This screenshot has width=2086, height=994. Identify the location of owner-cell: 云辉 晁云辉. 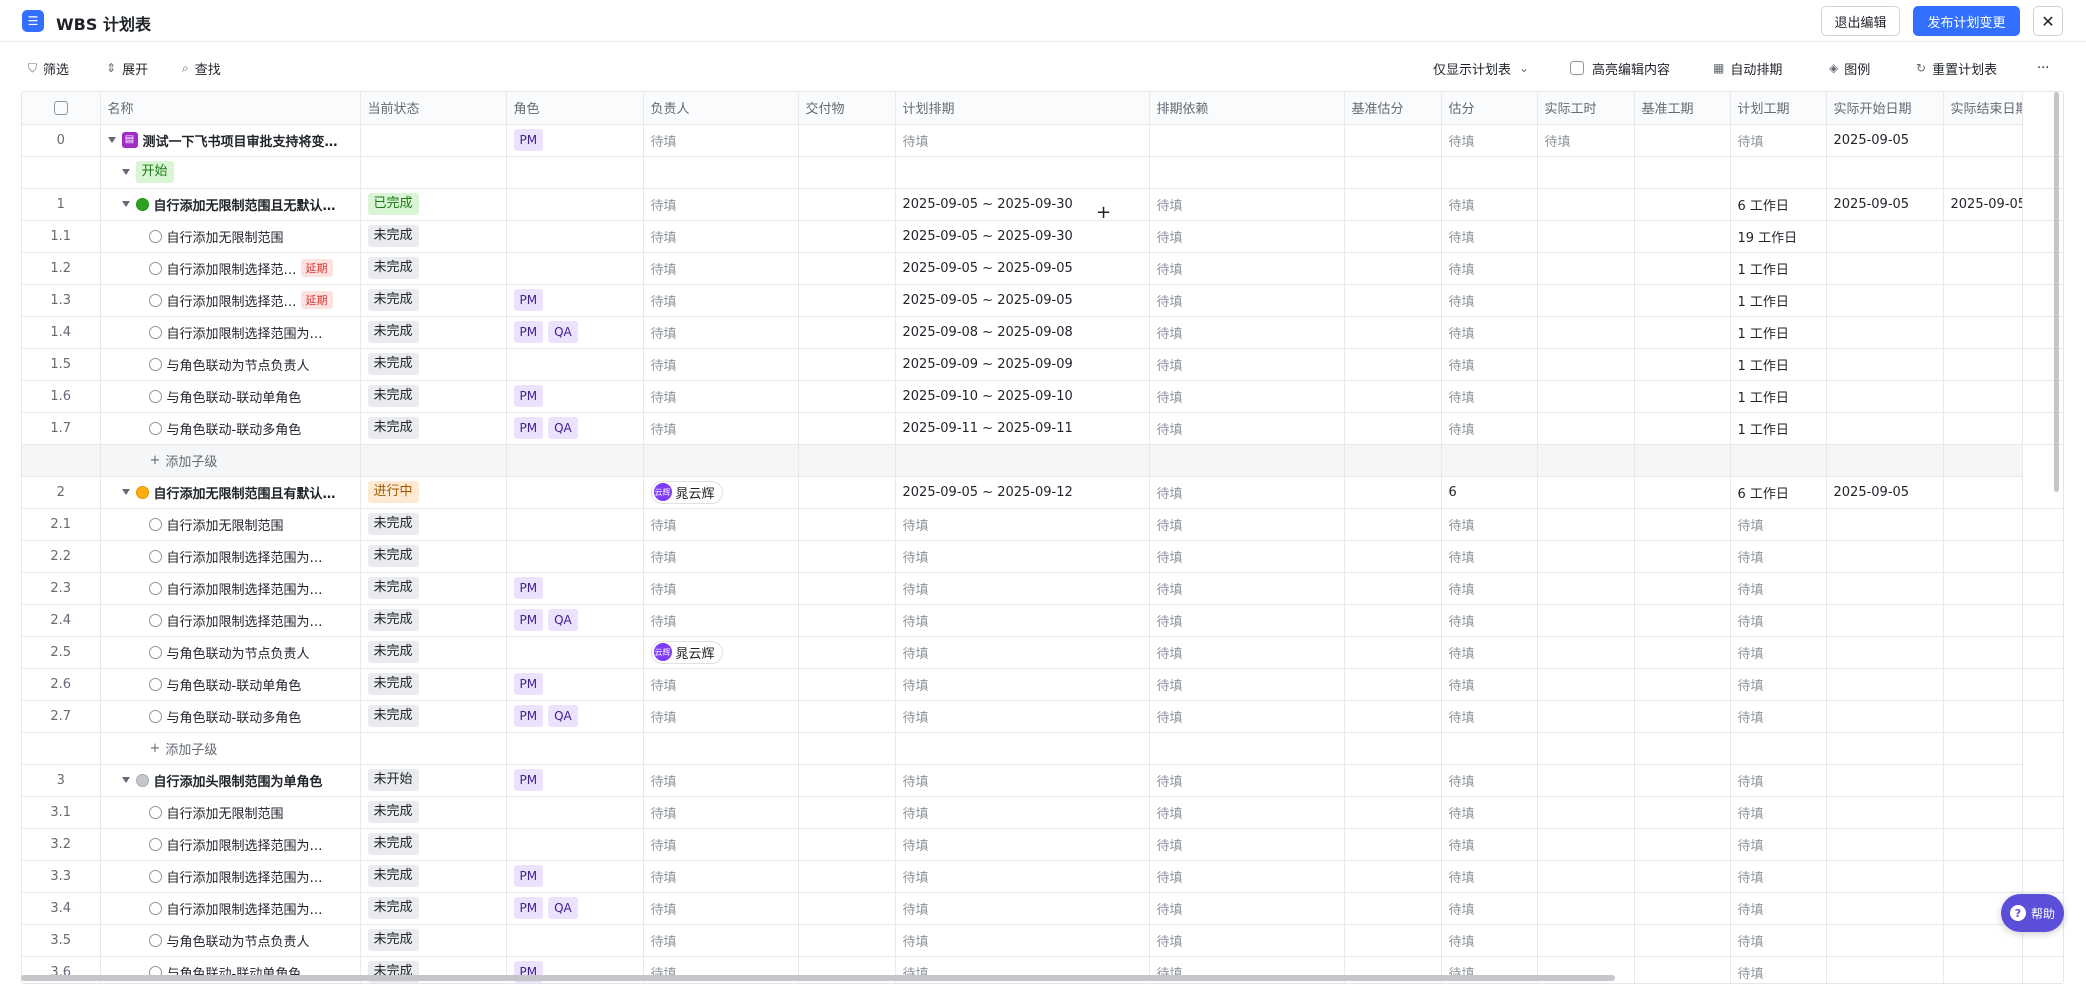
(721, 652).